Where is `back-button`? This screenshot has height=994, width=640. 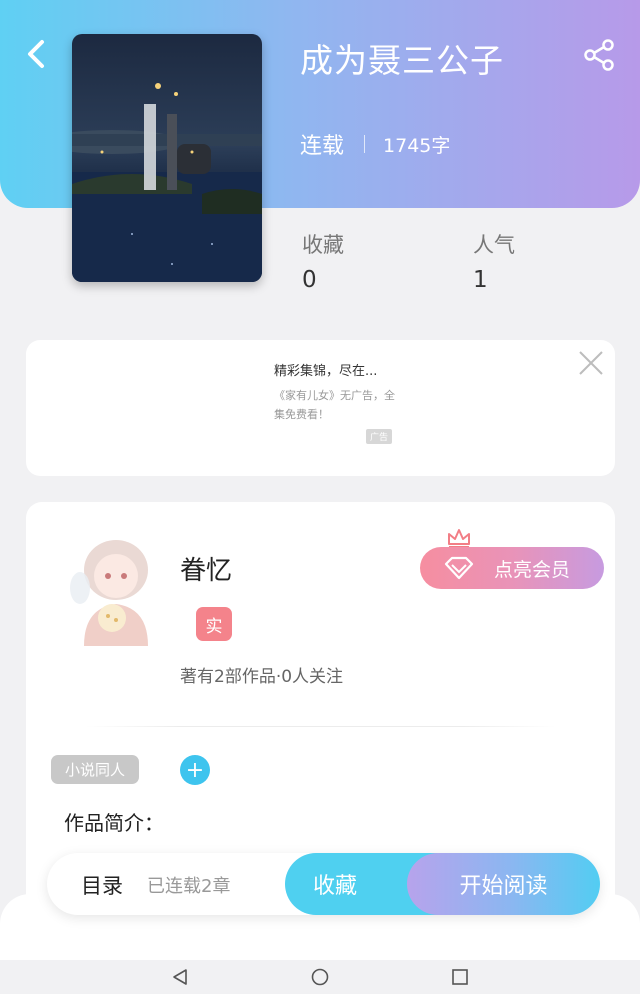 back-button is located at coordinates (36, 54).